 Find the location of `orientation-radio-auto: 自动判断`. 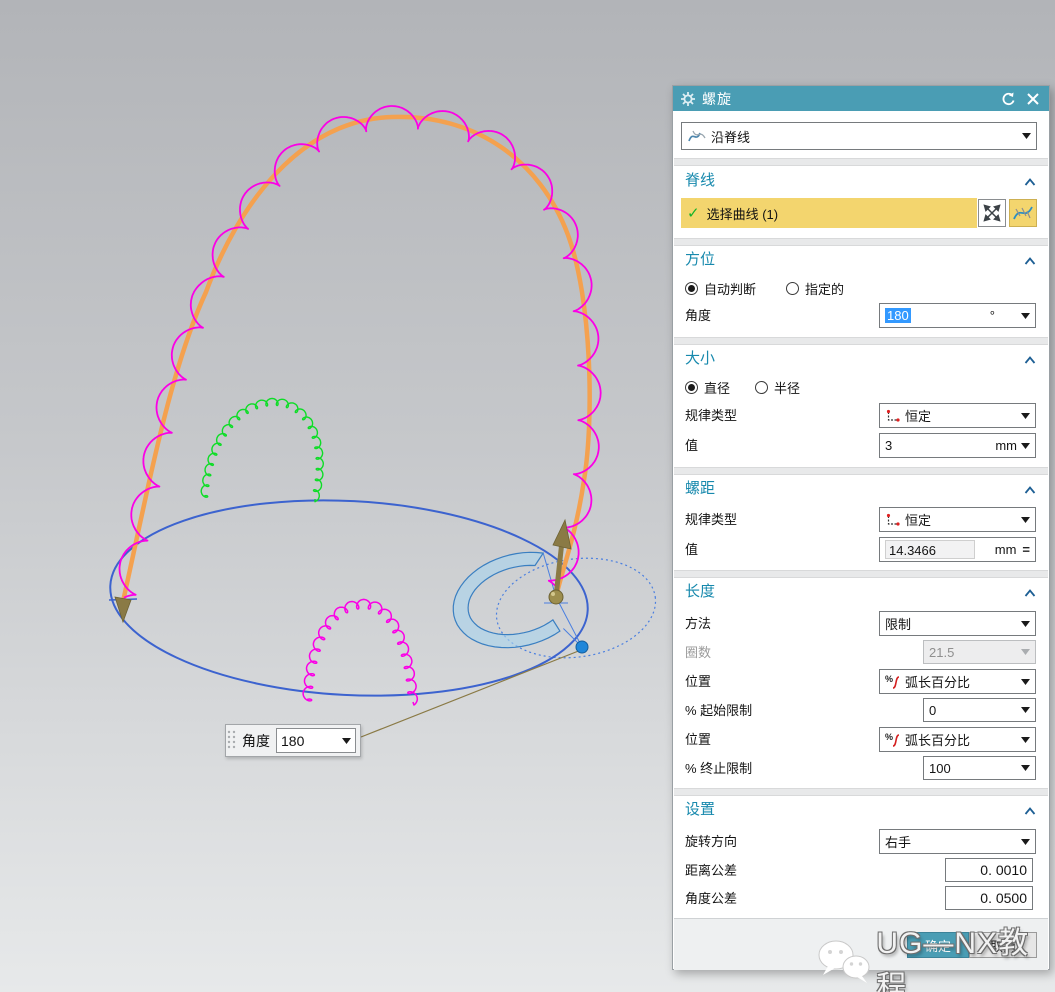

orientation-radio-auto: 自动判断 is located at coordinates (720, 288).